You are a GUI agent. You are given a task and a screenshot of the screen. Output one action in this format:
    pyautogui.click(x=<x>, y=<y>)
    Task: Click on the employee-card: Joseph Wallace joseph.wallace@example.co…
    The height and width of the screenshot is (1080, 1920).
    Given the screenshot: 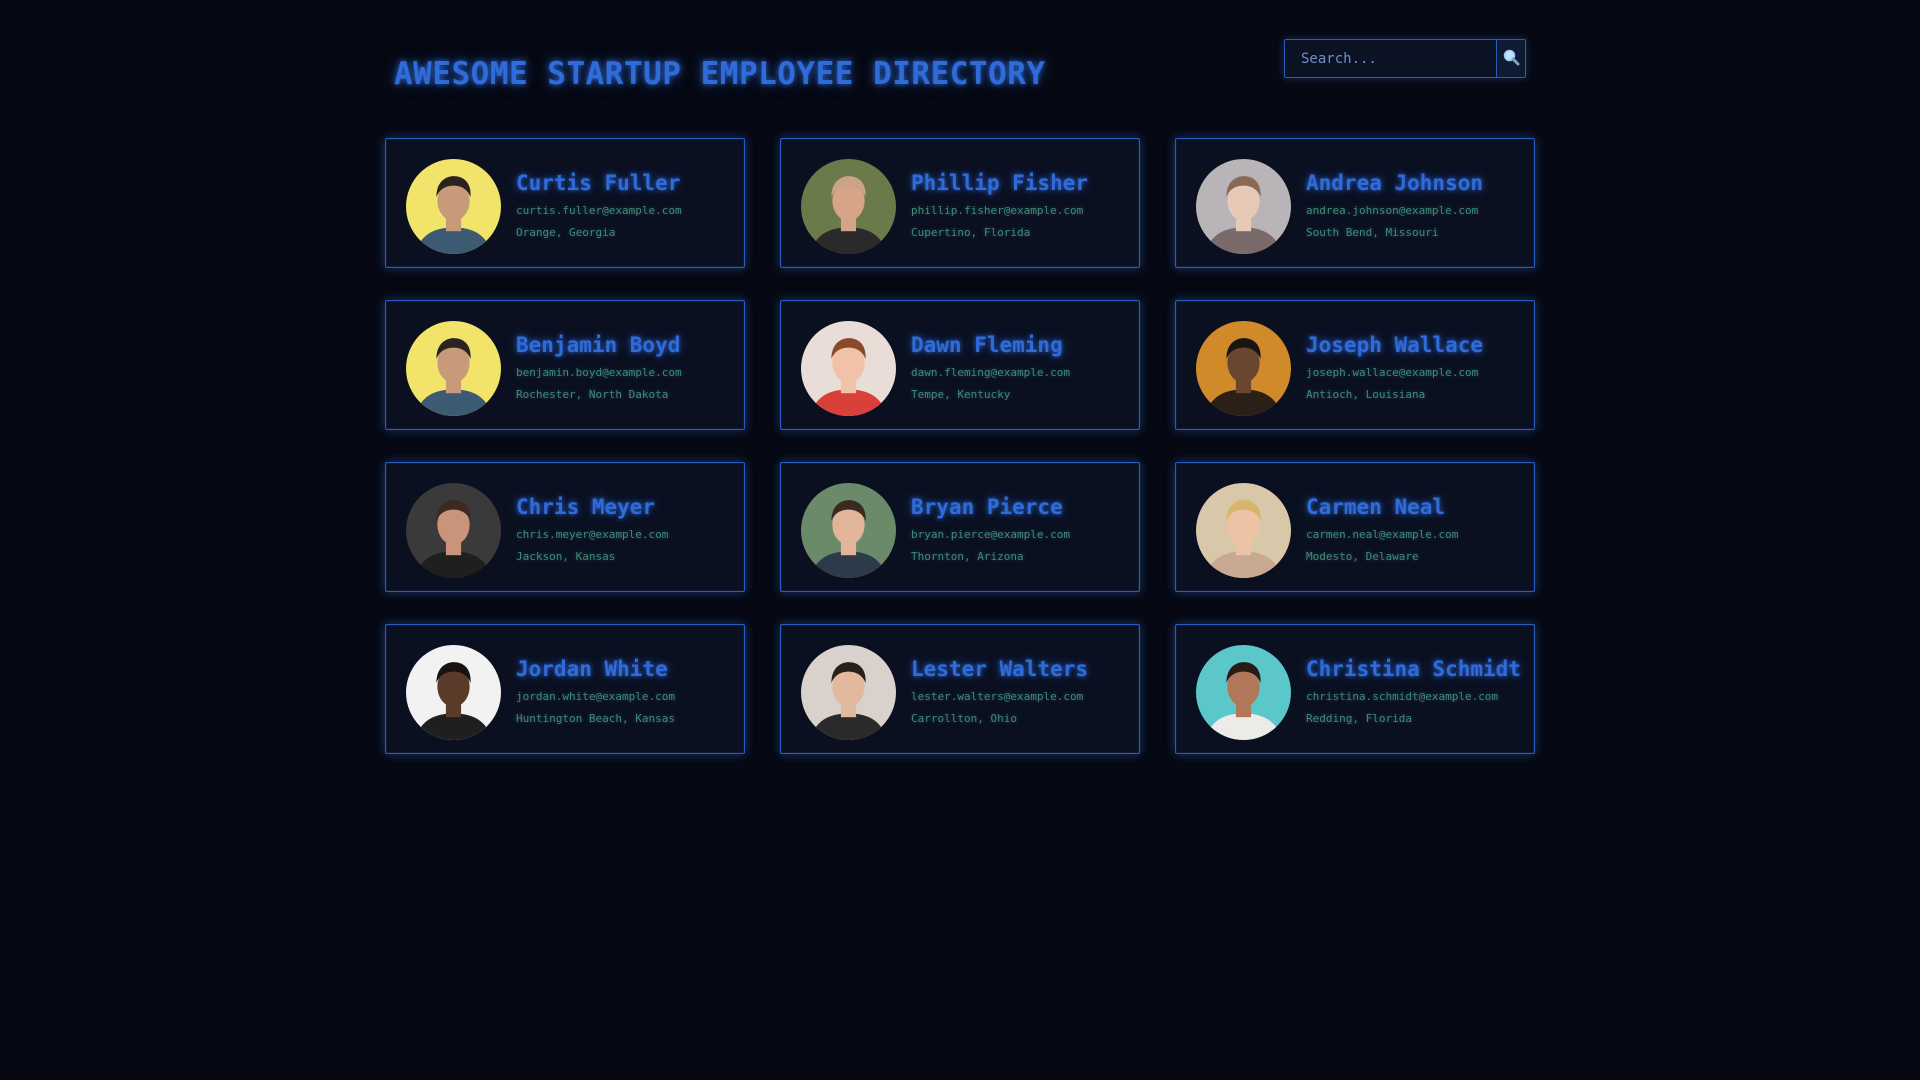 What is the action you would take?
    pyautogui.click(x=1355, y=365)
    